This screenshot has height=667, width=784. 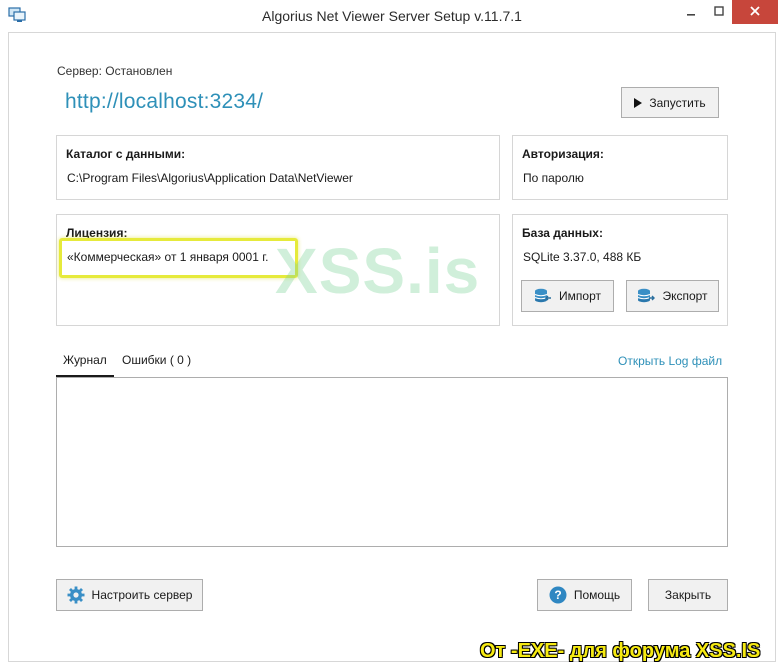 What do you see at coordinates (582, 257) in the screenshot?
I see `database-value: SQLite 3.37.0, 488 КБ` at bounding box center [582, 257].